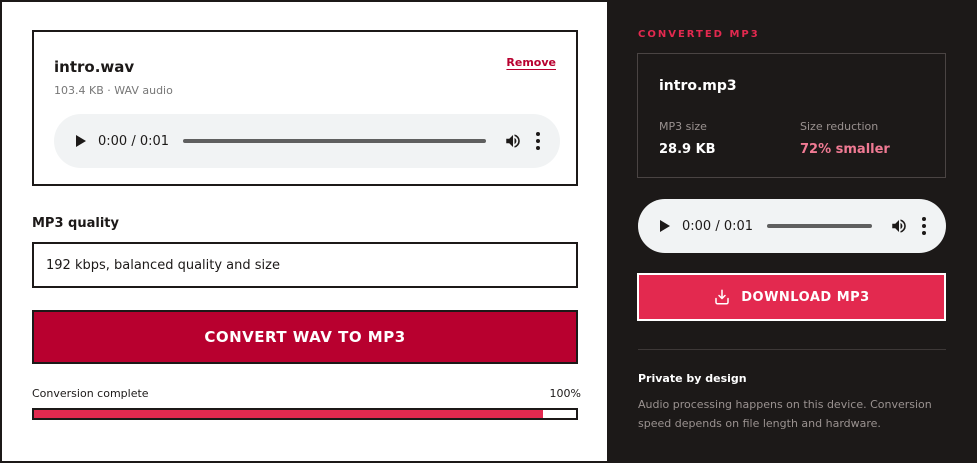 The width and height of the screenshot is (977, 463). Describe the element at coordinates (94, 67) in the screenshot. I see `input-file-name: intro.wav` at that location.